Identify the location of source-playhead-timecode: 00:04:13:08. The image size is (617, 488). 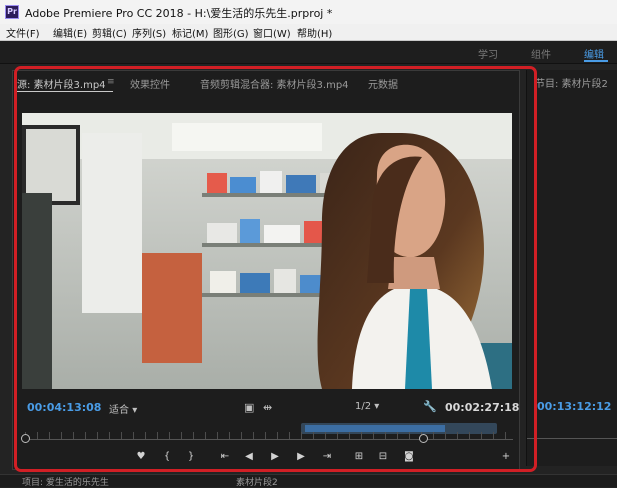
(64, 407).